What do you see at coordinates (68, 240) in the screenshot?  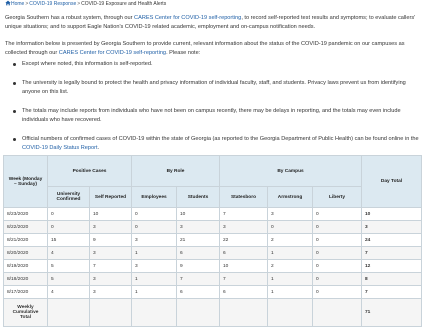 I see `university-confirmed-cell: 15` at bounding box center [68, 240].